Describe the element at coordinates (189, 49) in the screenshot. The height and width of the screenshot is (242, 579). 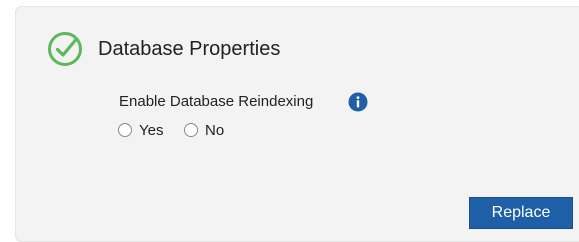
I see `panel-title: Database Properties` at that location.